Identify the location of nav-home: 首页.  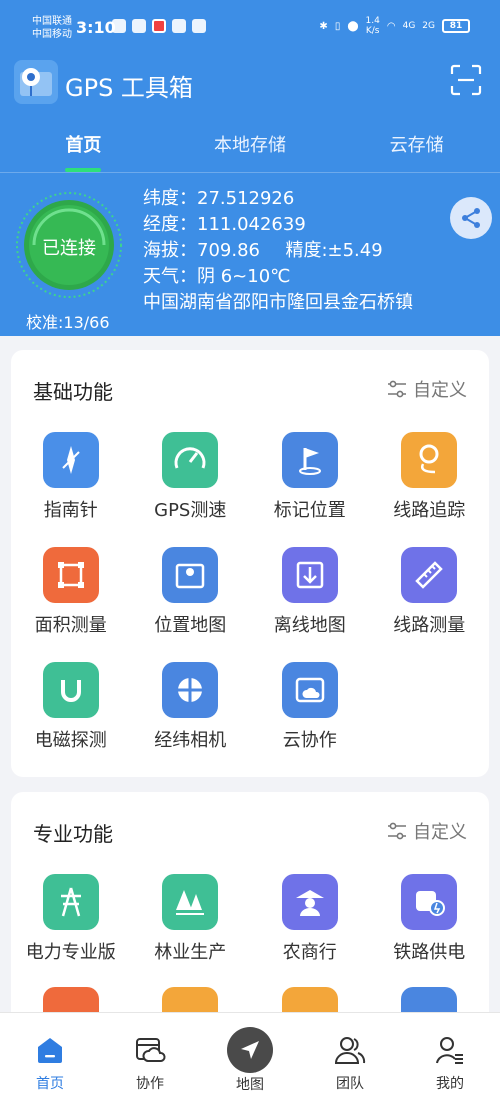
(50, 1058).